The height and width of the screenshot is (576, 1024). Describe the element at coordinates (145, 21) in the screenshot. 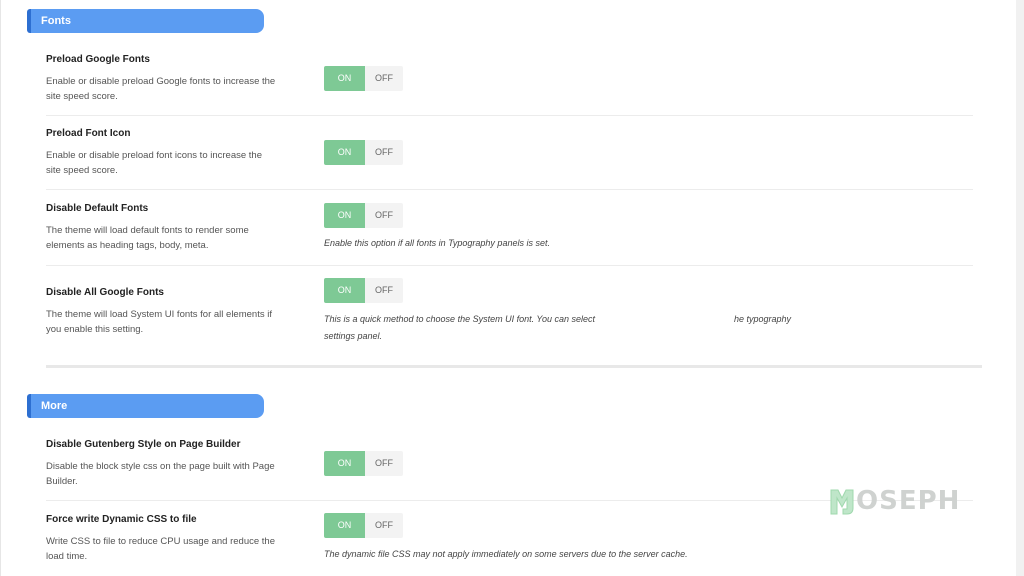

I see `section-header-fonts: Fonts` at that location.